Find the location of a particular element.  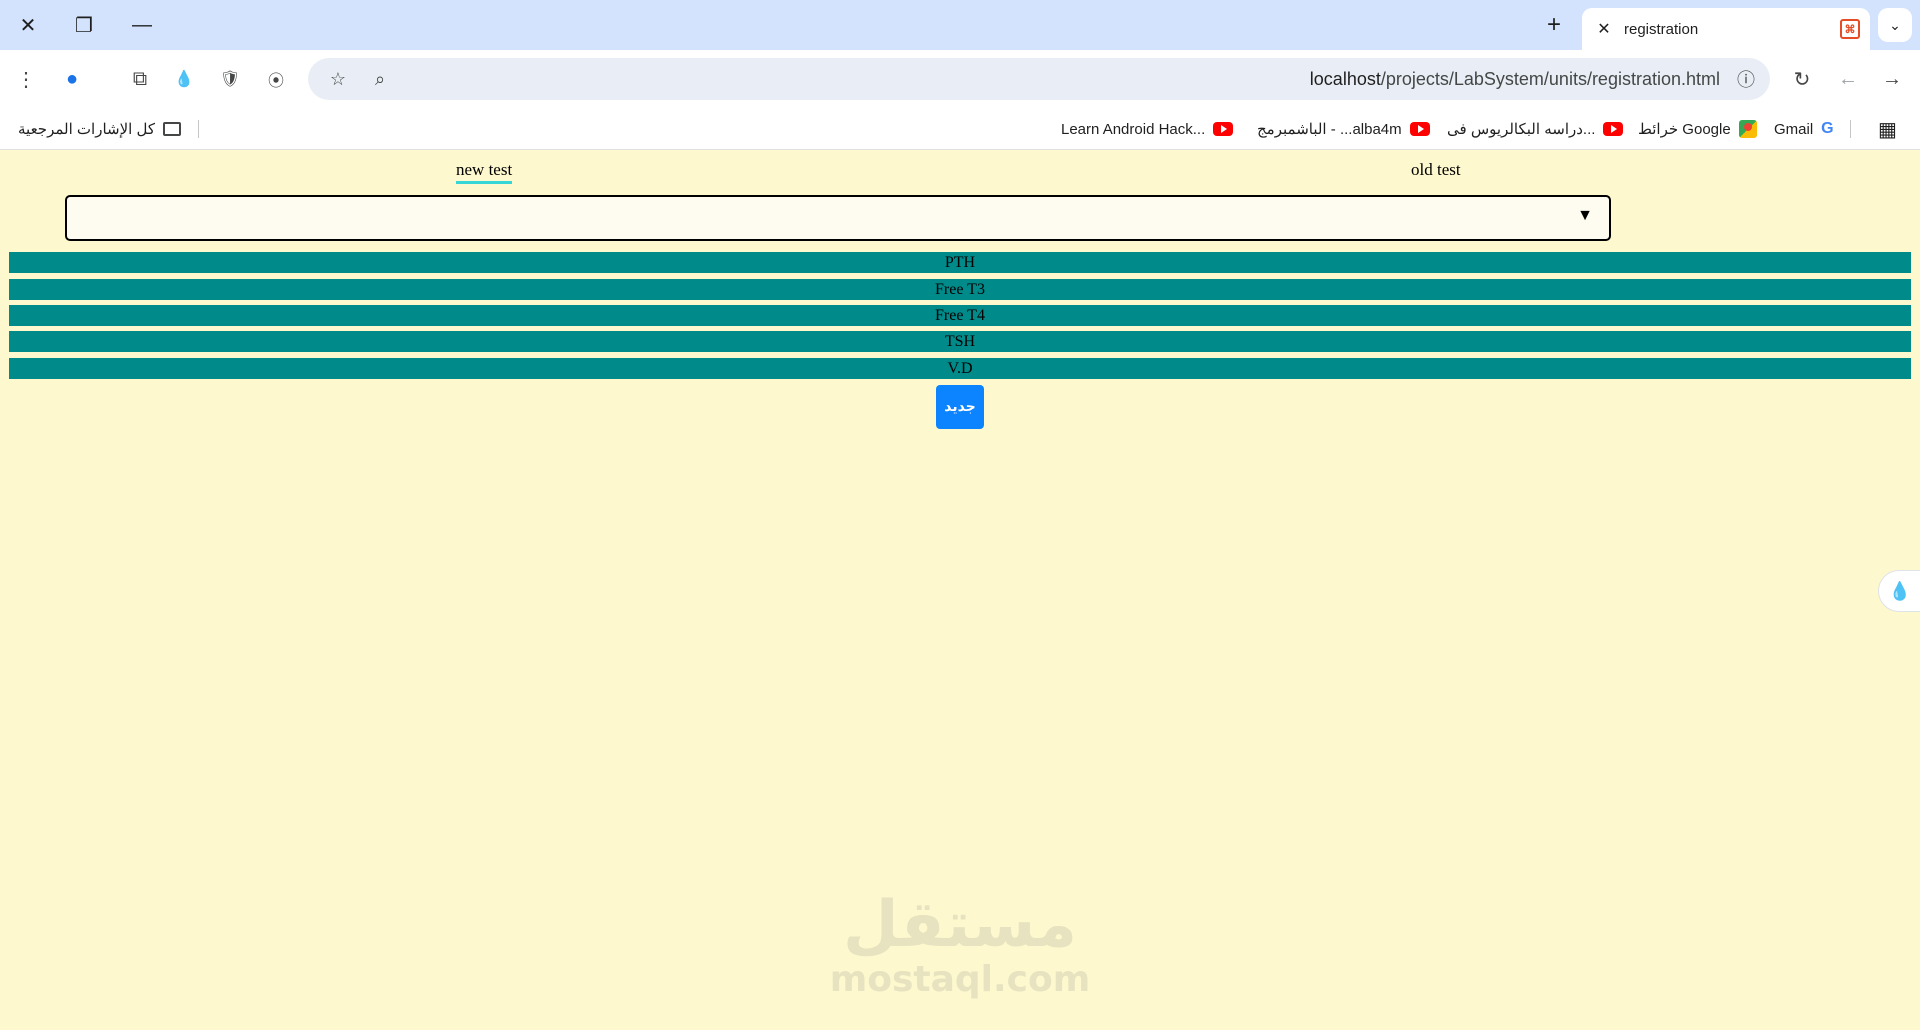

restore-window-icon: ❐ is located at coordinates (84, 25).